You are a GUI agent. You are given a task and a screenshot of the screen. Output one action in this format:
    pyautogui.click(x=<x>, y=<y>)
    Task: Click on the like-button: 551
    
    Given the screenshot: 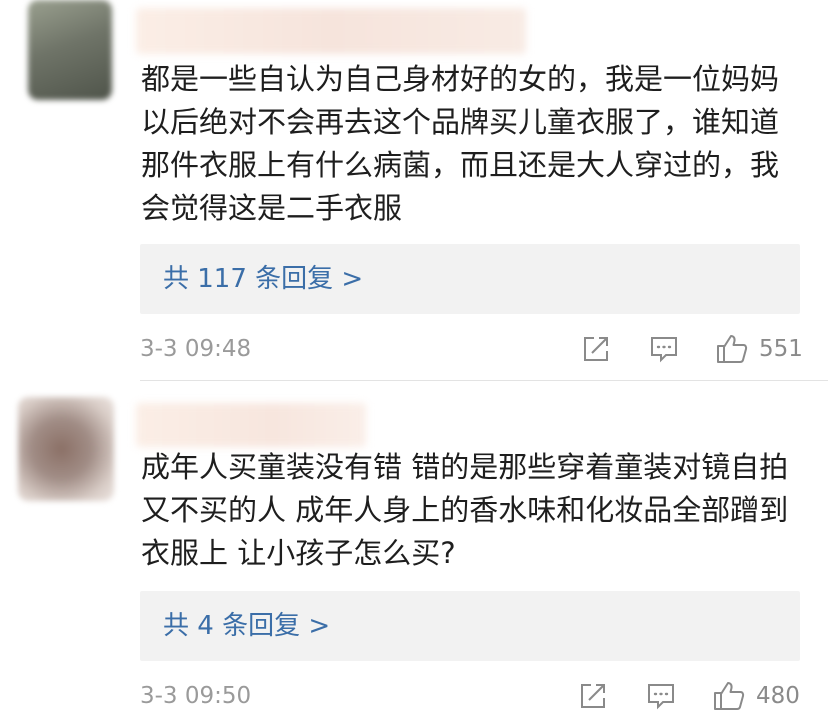 What is the action you would take?
    pyautogui.click(x=759, y=349)
    